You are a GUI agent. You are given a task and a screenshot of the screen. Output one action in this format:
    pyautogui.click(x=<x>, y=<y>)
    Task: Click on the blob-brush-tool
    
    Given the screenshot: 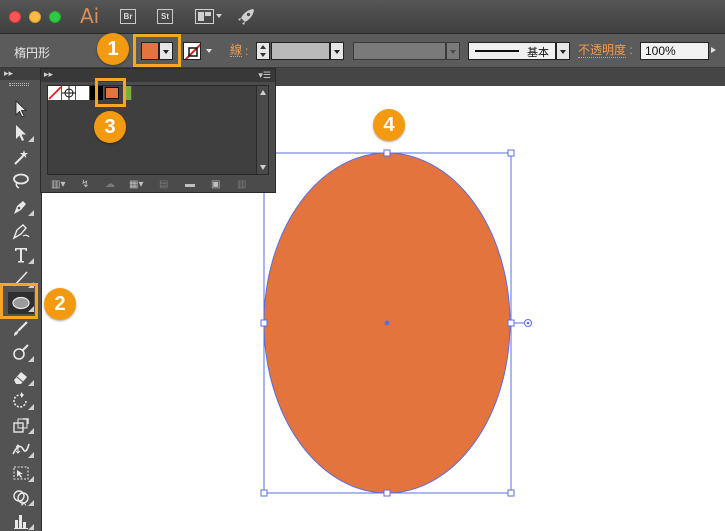 What is the action you would take?
    pyautogui.click(x=21, y=353)
    